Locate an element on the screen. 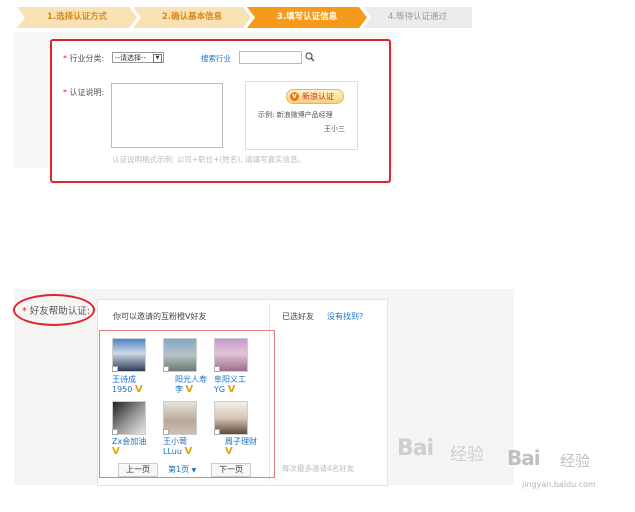 This screenshot has height=512, width=635. sina-verified-badge: V 新浪认证 is located at coordinates (315, 96).